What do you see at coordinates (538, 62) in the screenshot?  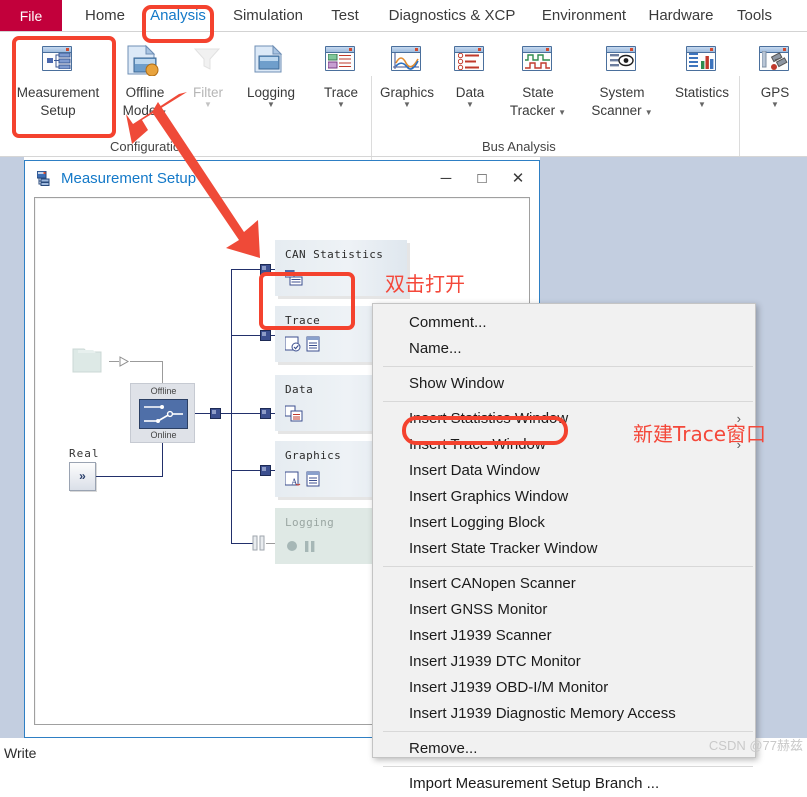 I see `state-tracker-icon` at bounding box center [538, 62].